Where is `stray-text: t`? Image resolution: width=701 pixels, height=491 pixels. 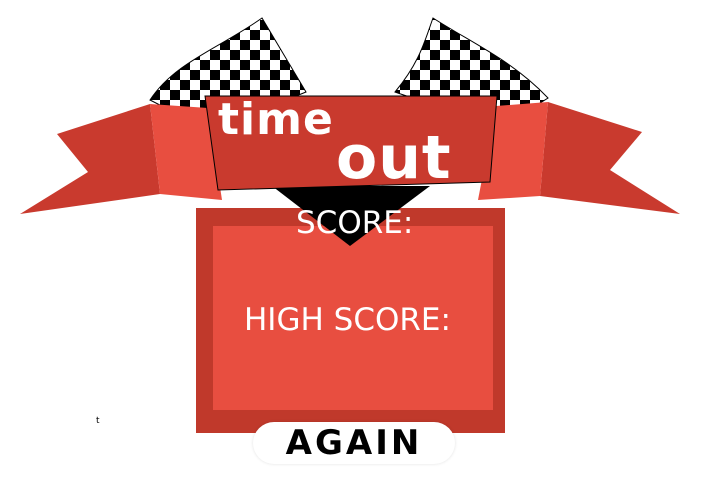 stray-text: t is located at coordinates (98, 421).